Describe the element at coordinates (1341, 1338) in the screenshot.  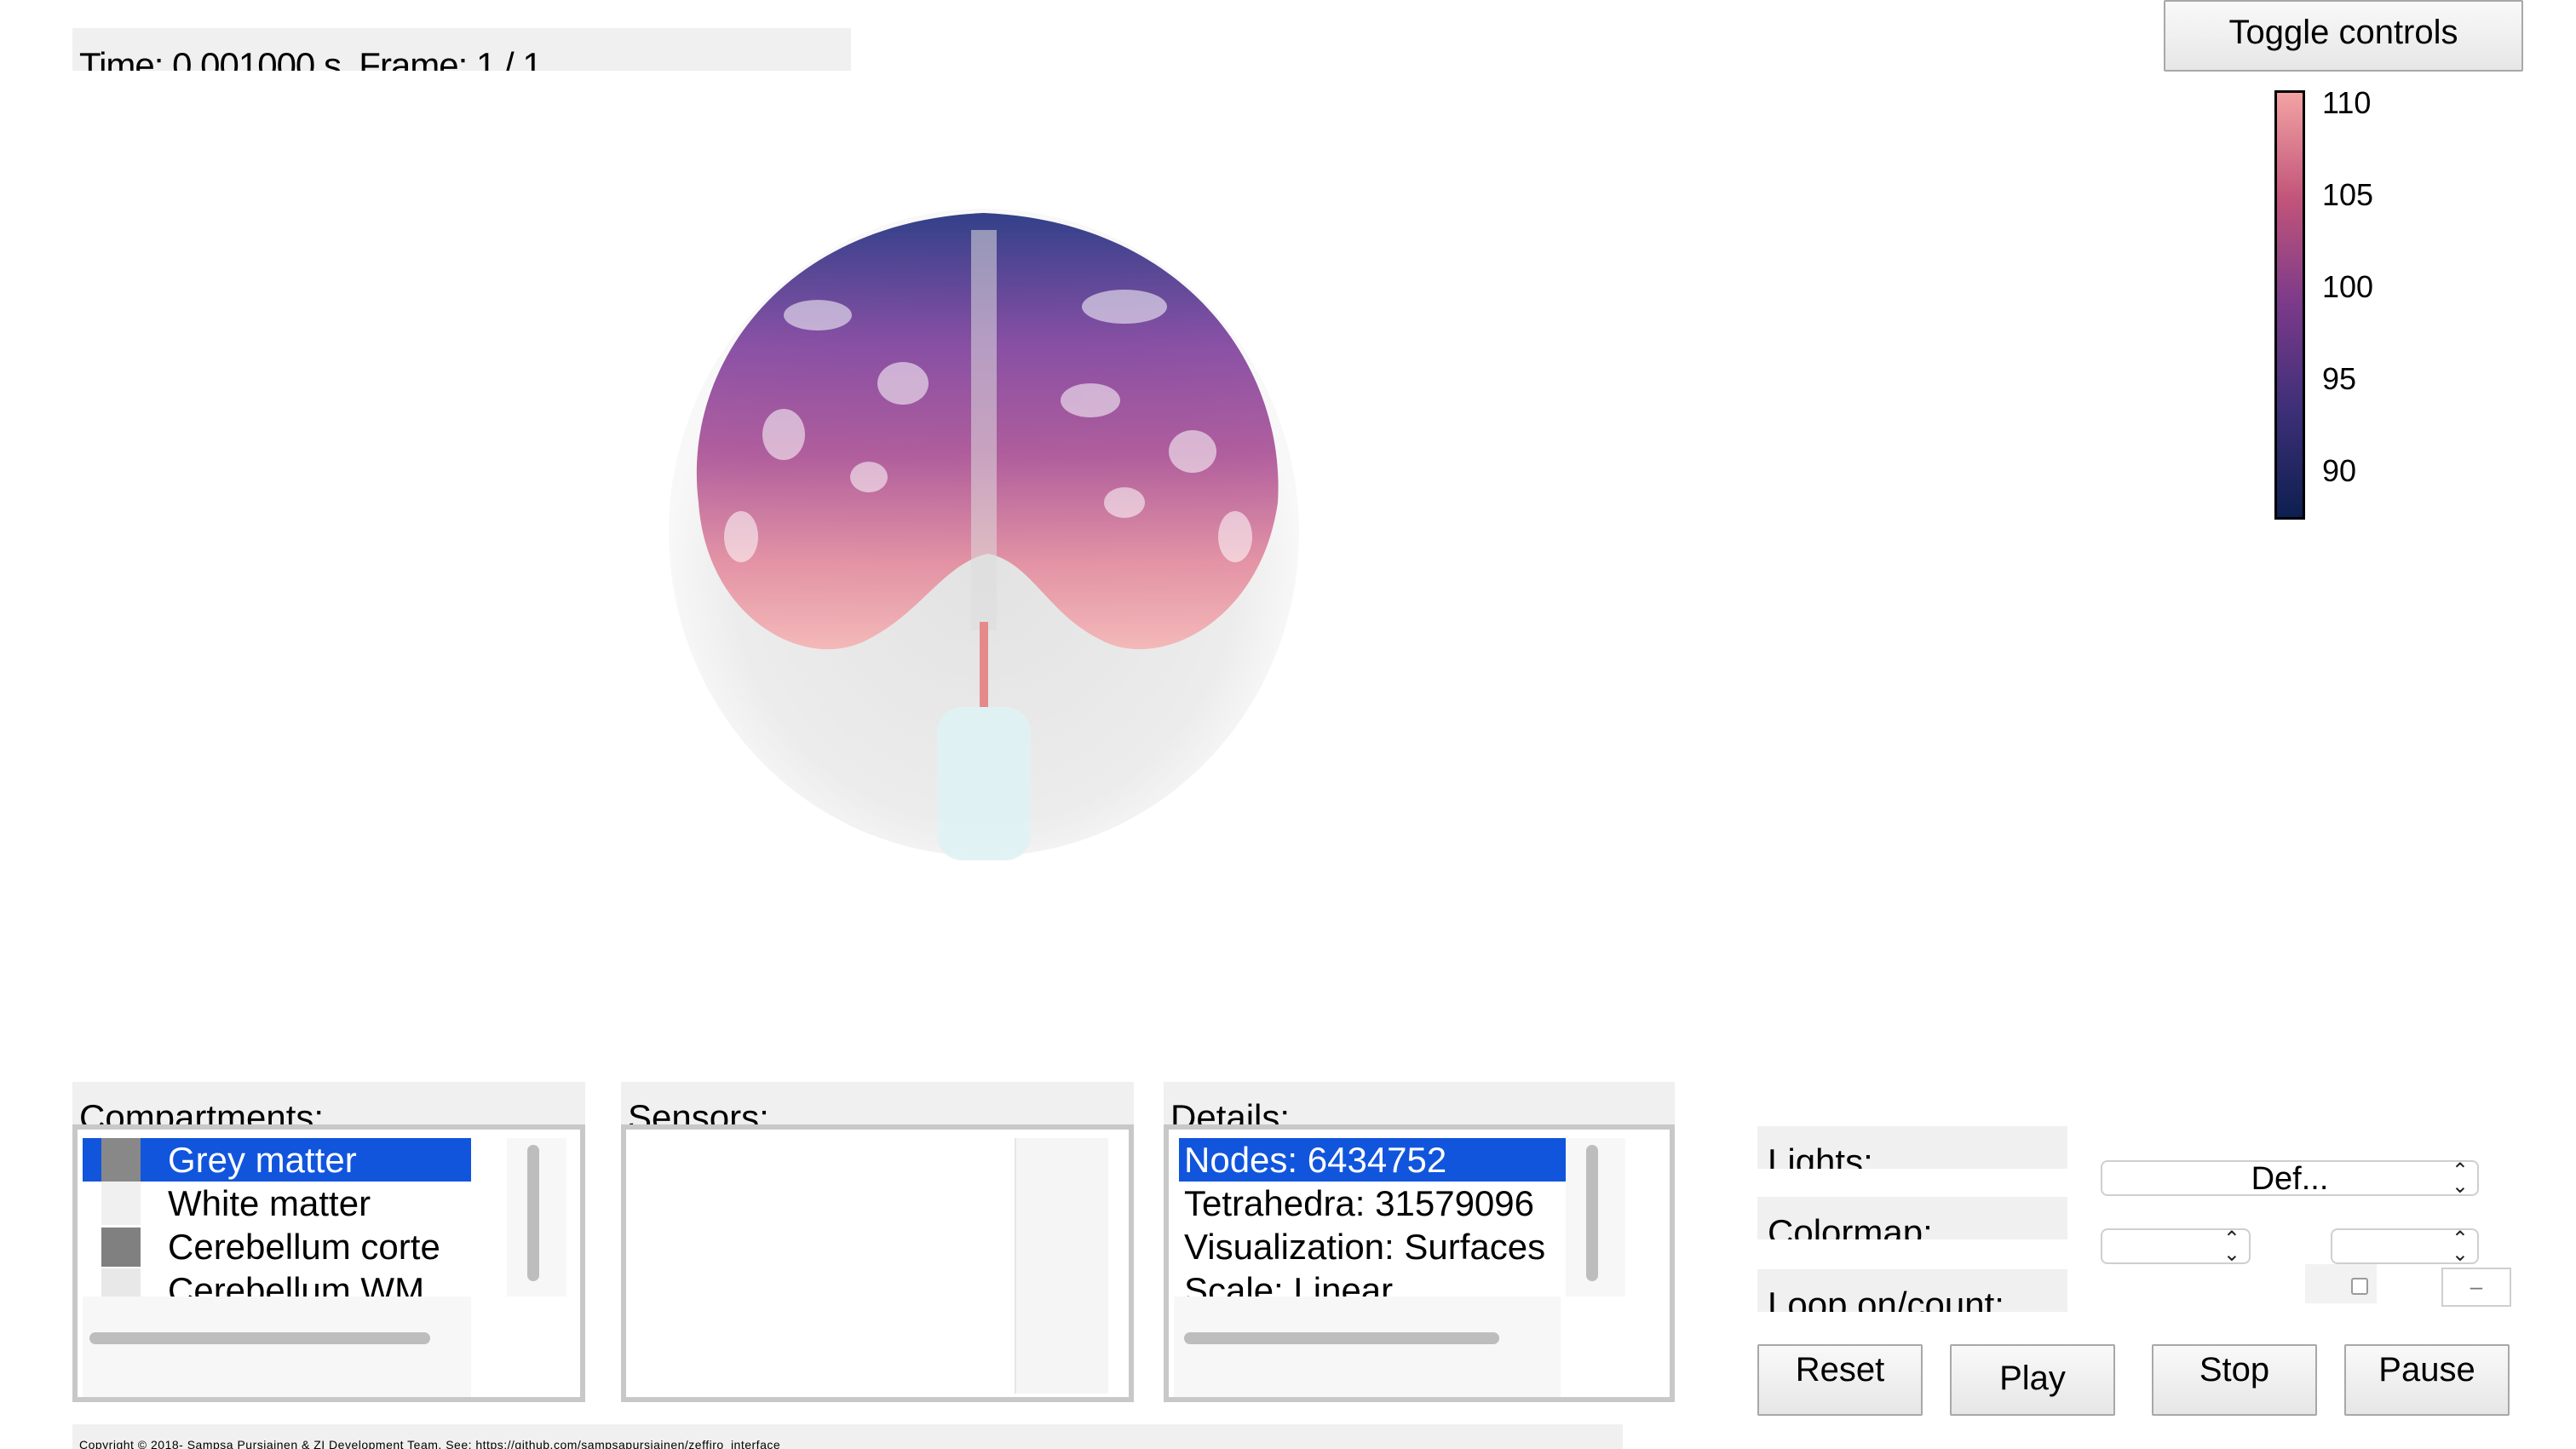
I see `details-hscroll-thumb` at that location.